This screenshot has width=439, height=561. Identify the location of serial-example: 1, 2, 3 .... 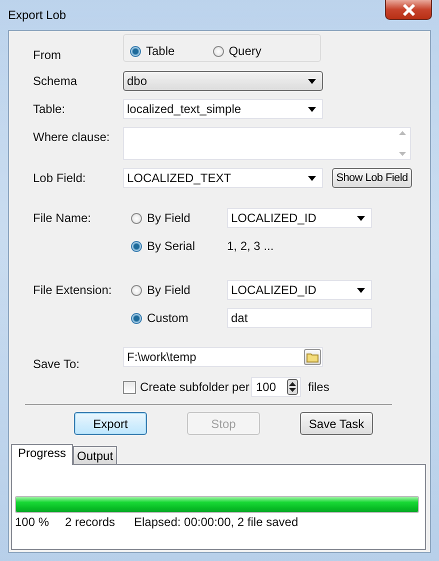
(250, 246).